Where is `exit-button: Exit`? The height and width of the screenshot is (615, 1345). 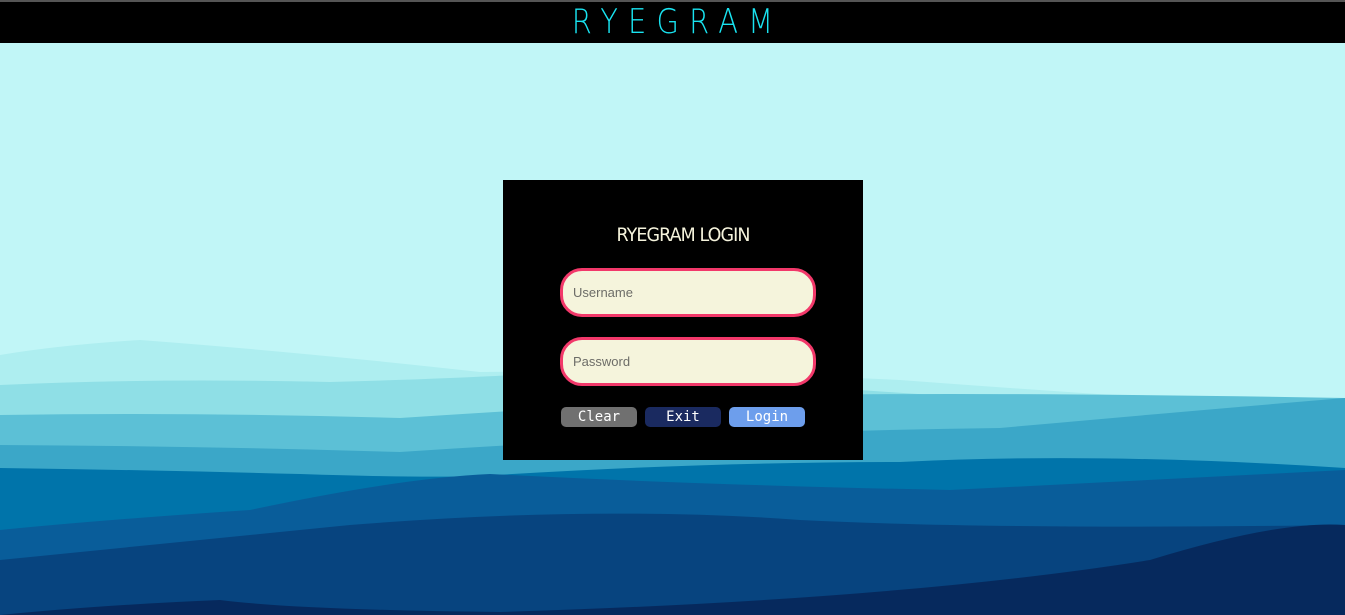 exit-button: Exit is located at coordinates (683, 417).